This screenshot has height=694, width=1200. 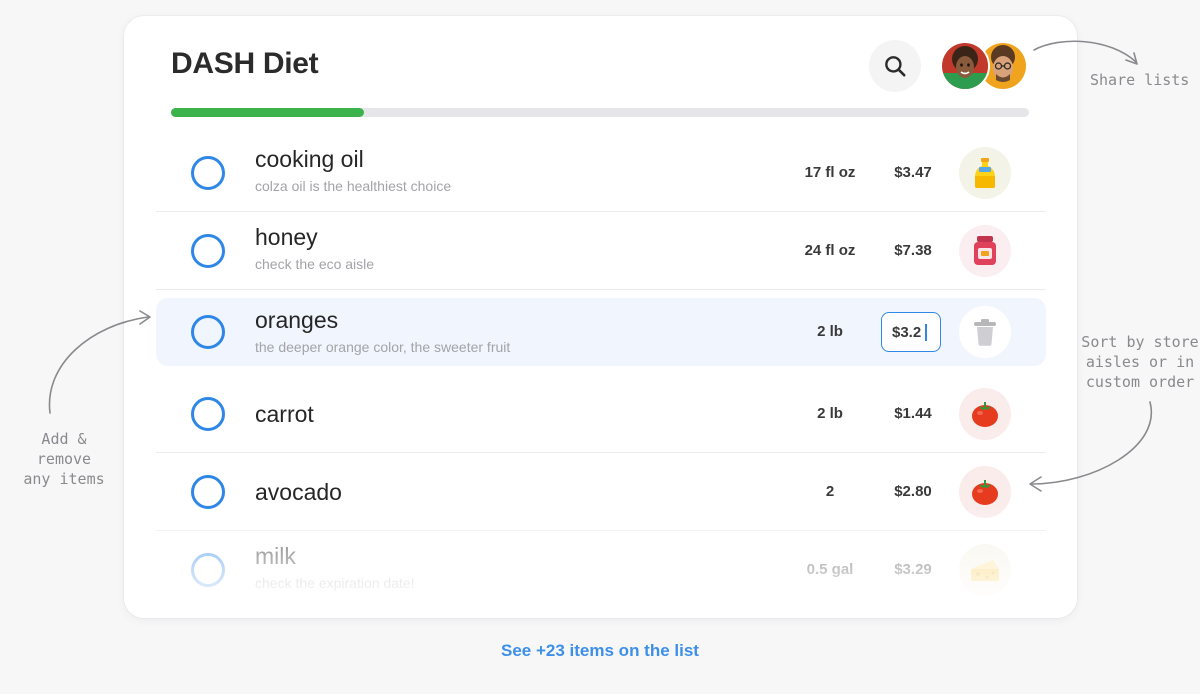 What do you see at coordinates (601, 414) in the screenshot?
I see `list-item: carrot 2 lb $1.44` at bounding box center [601, 414].